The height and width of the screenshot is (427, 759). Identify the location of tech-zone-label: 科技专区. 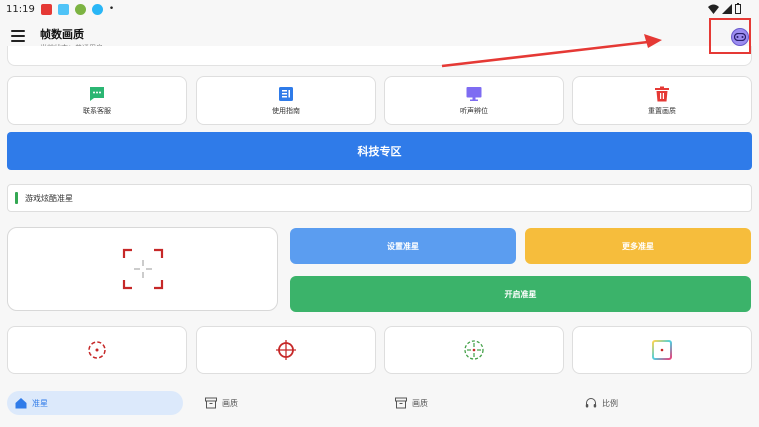
(379, 151).